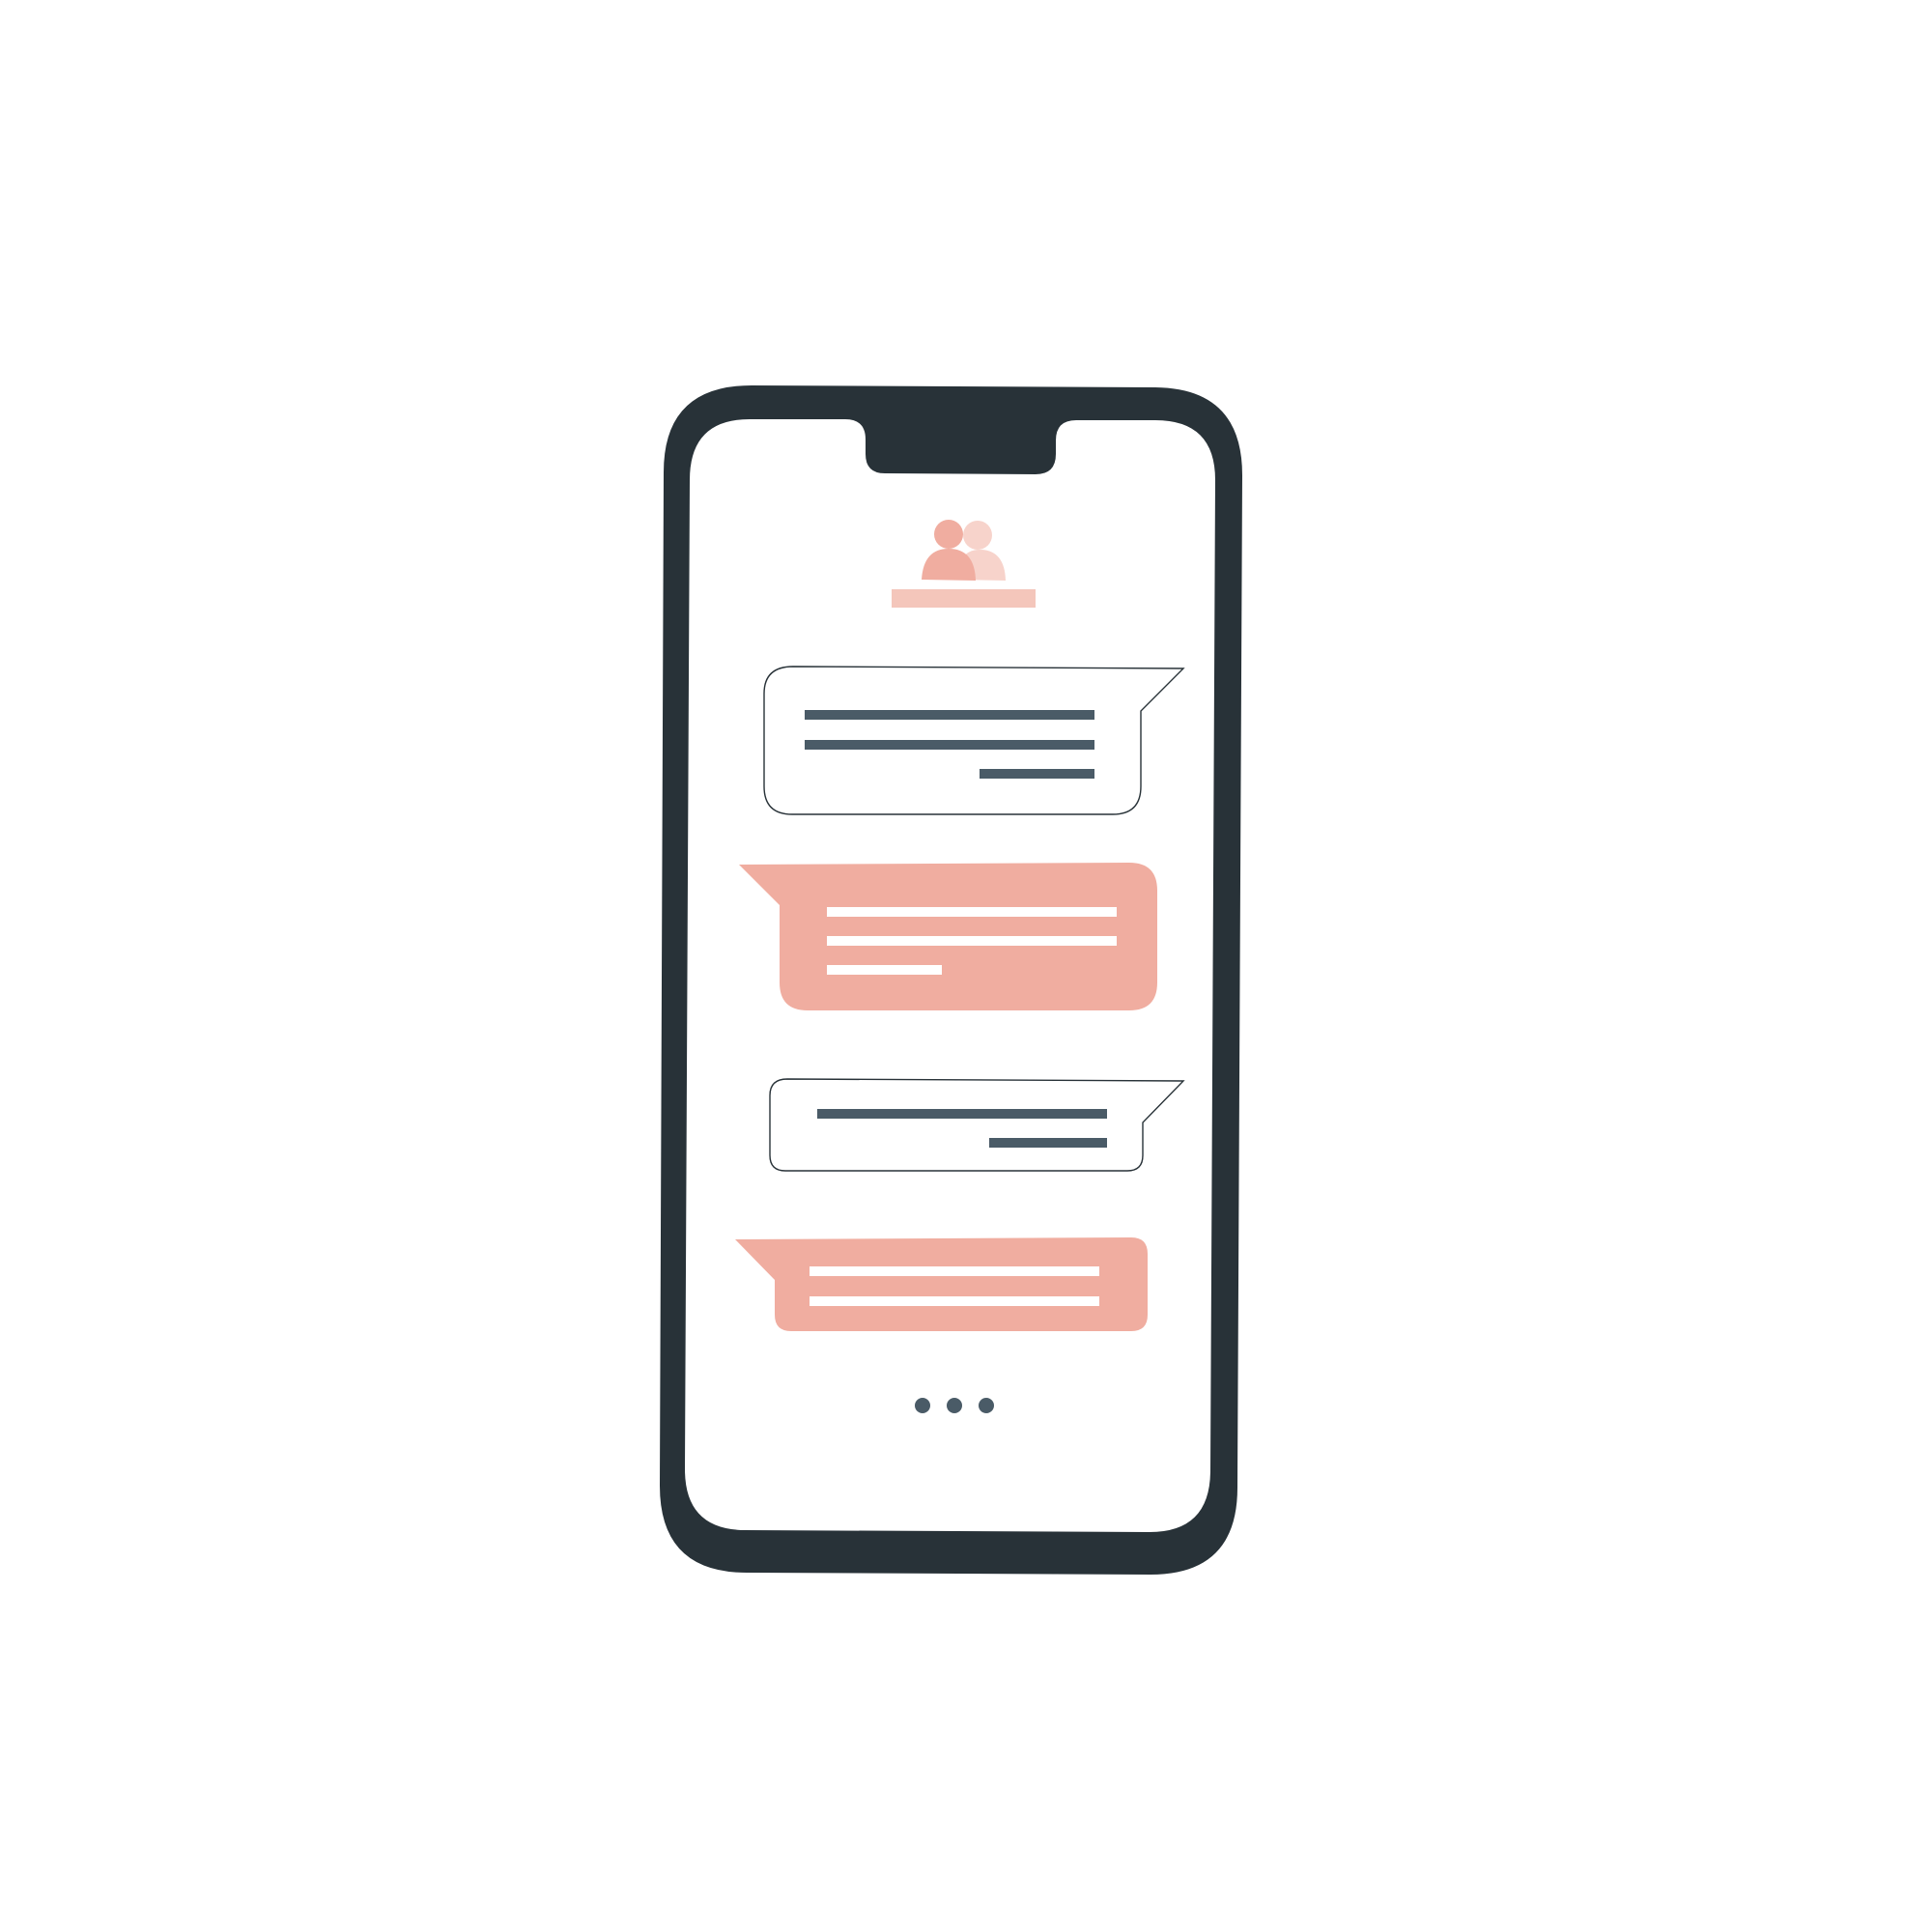 This screenshot has height=1932, width=1932. Describe the element at coordinates (964, 598) in the screenshot. I see `contact-name-bar` at that location.